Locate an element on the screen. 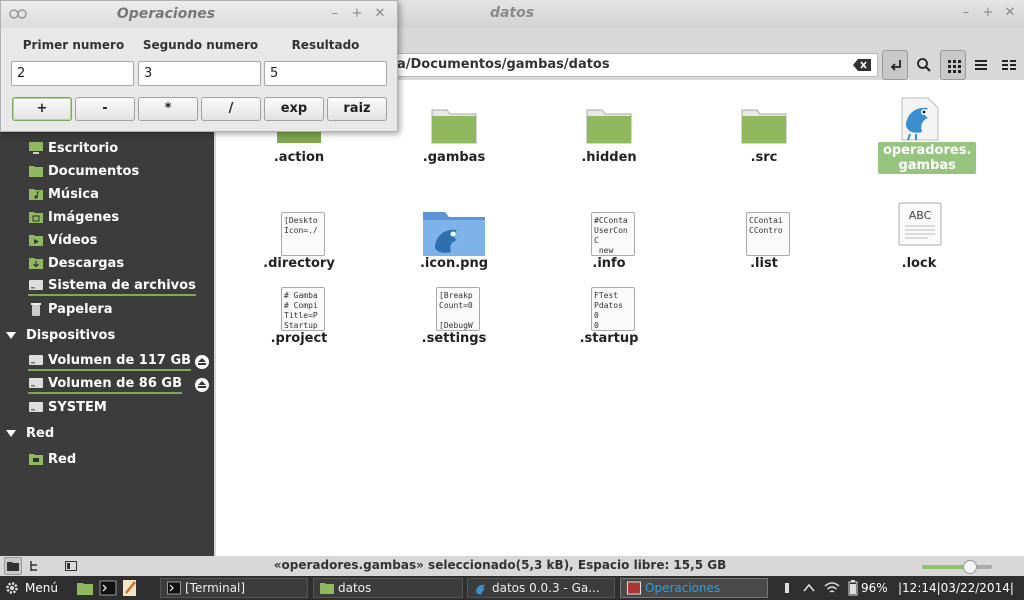 Image resolution: width=1024 pixels, height=600 pixels. file-name: .startup is located at coordinates (609, 338).